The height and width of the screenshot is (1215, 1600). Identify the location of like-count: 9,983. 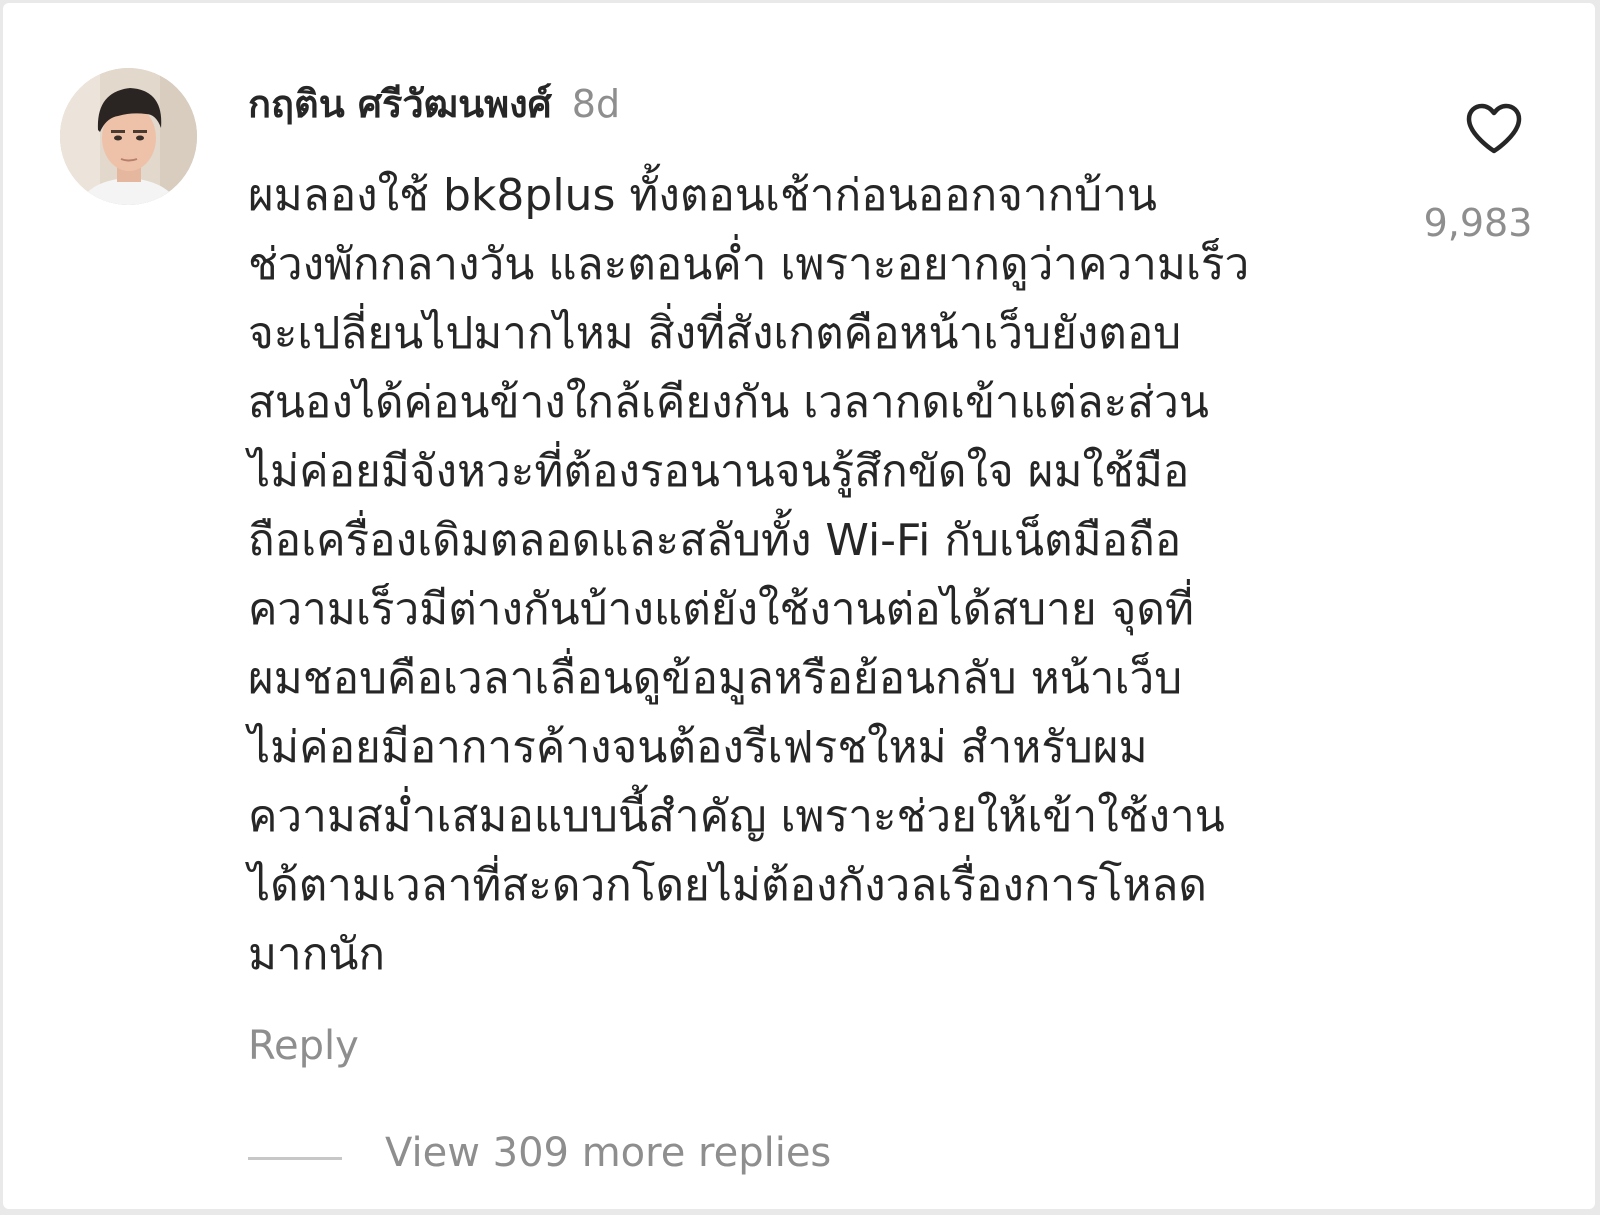
(1478, 223).